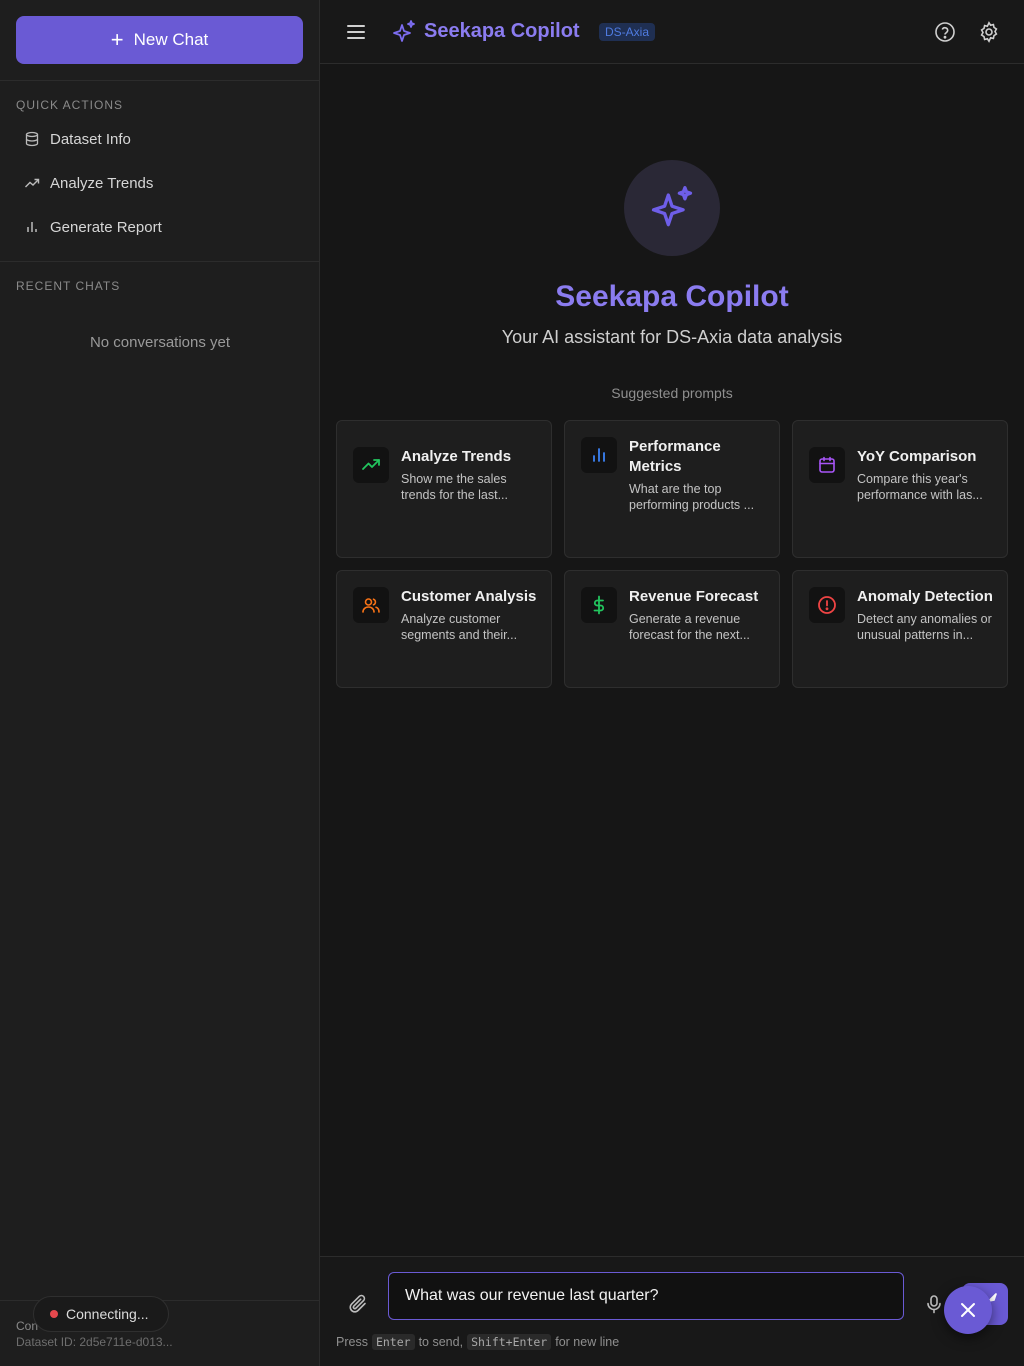 The width and height of the screenshot is (1024, 1366). What do you see at coordinates (945, 32) in the screenshot?
I see `help-icon` at bounding box center [945, 32].